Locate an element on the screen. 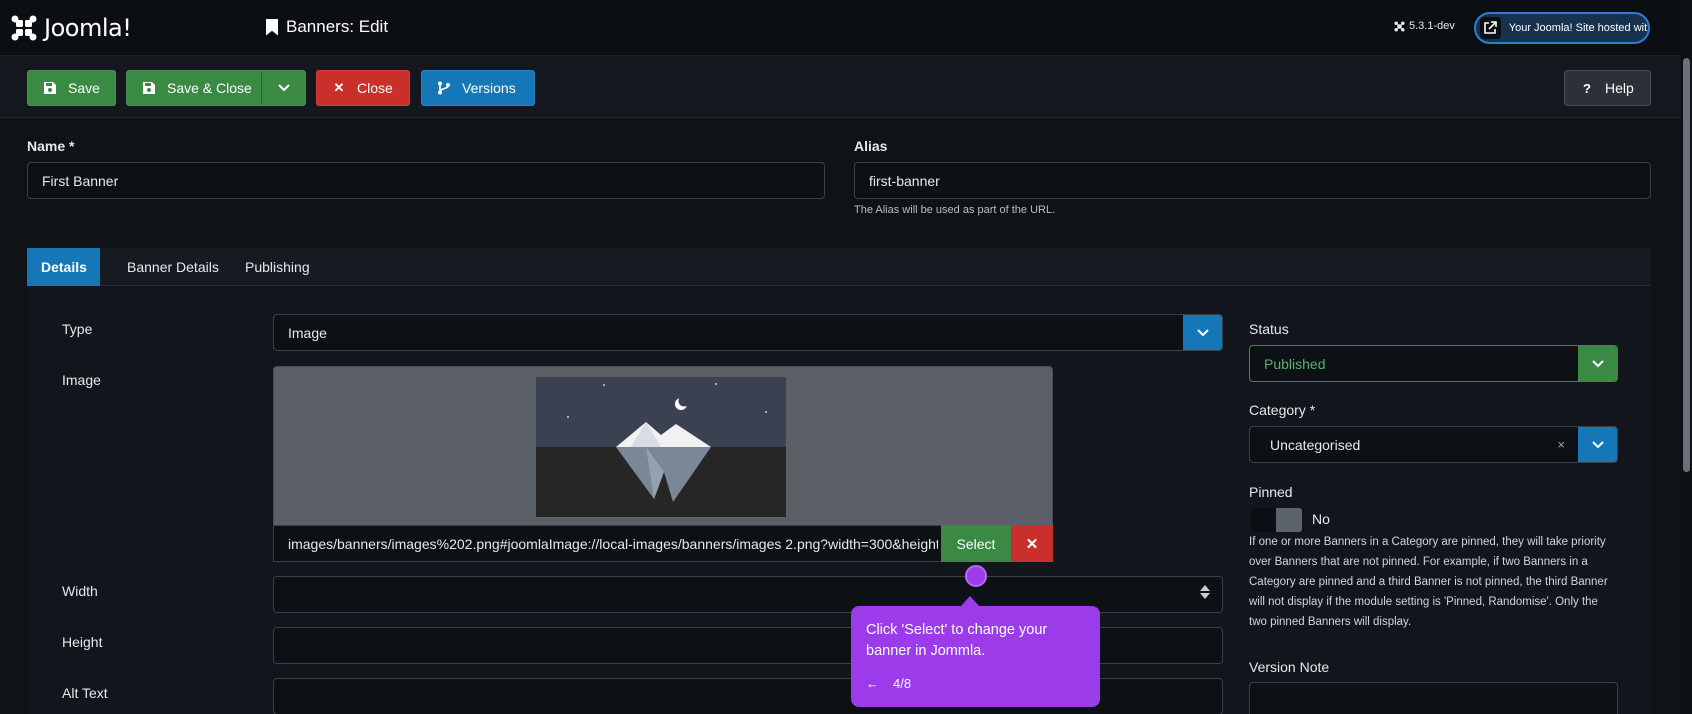 The height and width of the screenshot is (714, 1692). scrollbar-thumb is located at coordinates (1686, 265).